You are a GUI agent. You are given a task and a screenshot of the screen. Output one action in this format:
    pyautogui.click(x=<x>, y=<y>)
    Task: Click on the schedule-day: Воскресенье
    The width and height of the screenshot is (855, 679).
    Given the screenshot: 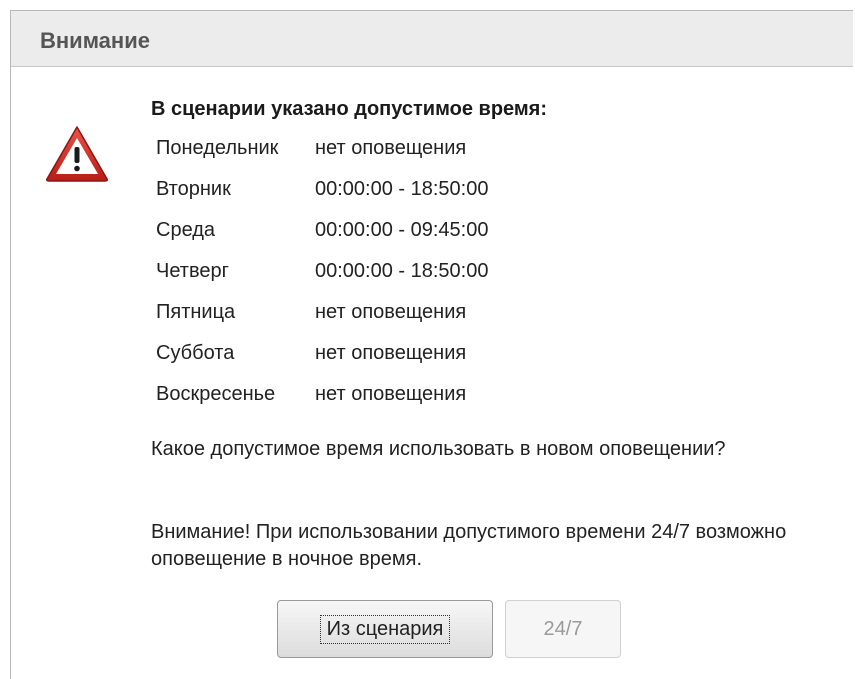 What is the action you would take?
    pyautogui.click(x=216, y=394)
    